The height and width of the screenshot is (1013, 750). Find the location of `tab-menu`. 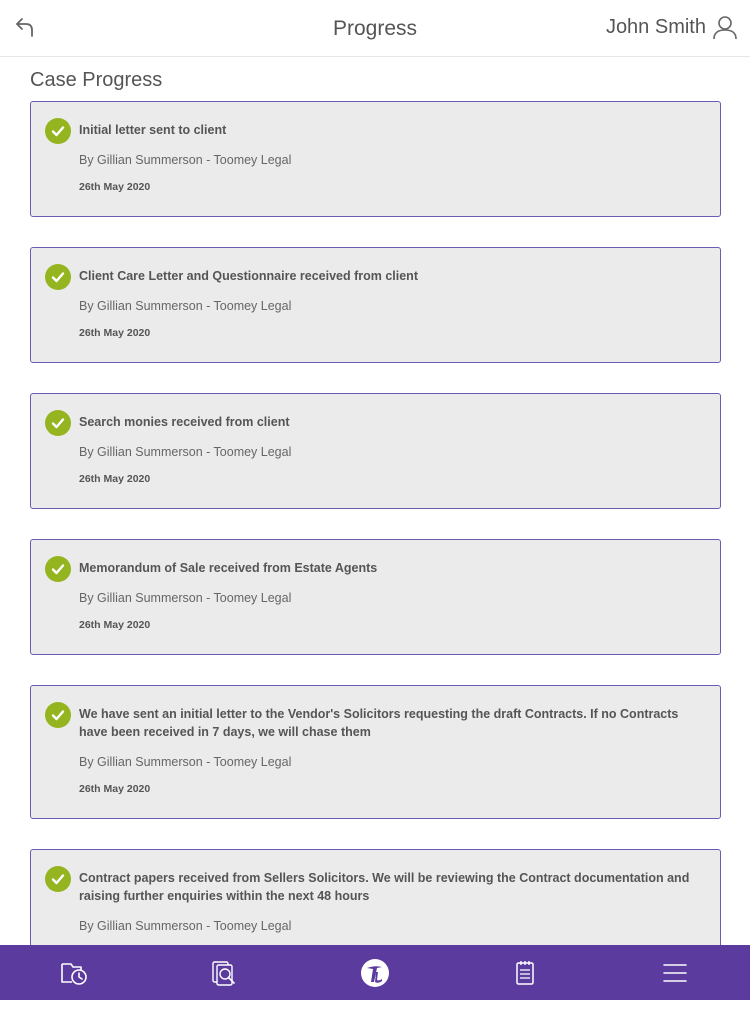

tab-menu is located at coordinates (675, 973).